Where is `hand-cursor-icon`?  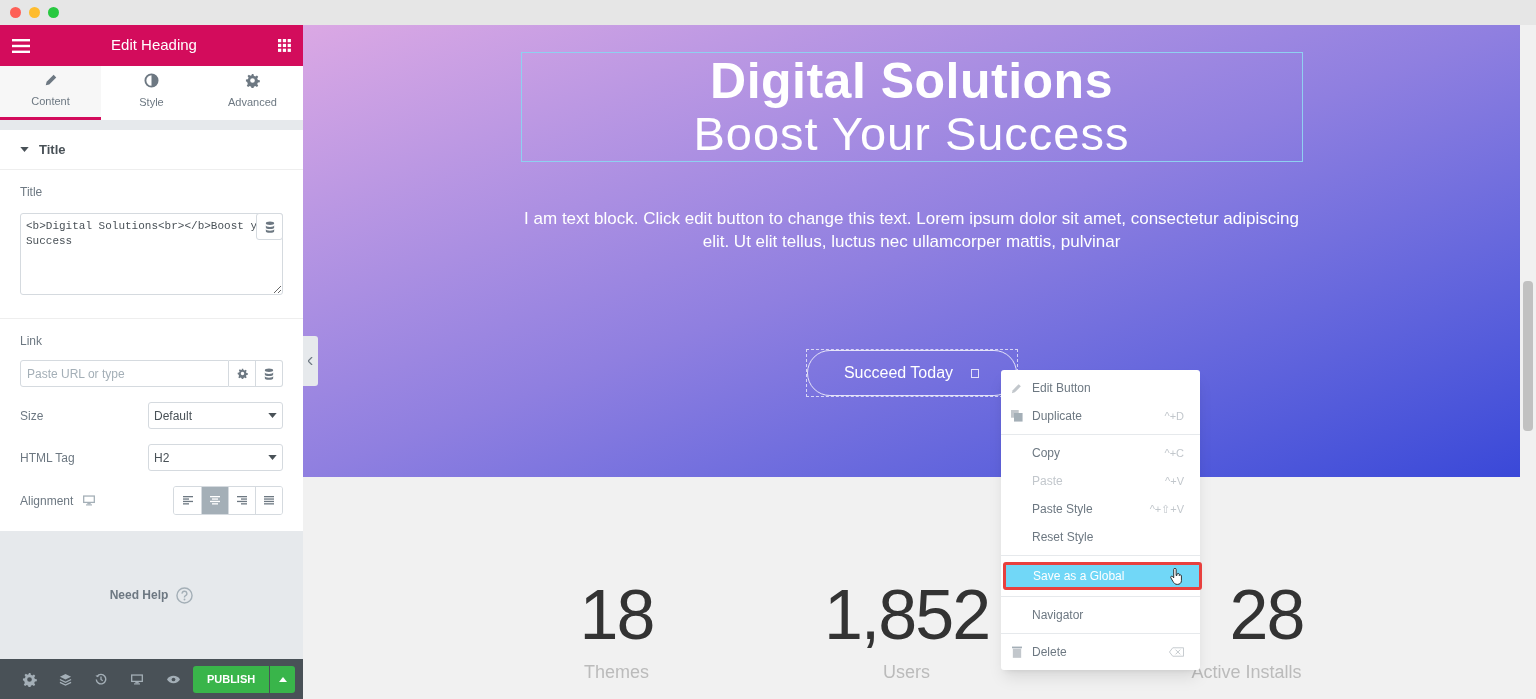 hand-cursor-icon is located at coordinates (1176, 576).